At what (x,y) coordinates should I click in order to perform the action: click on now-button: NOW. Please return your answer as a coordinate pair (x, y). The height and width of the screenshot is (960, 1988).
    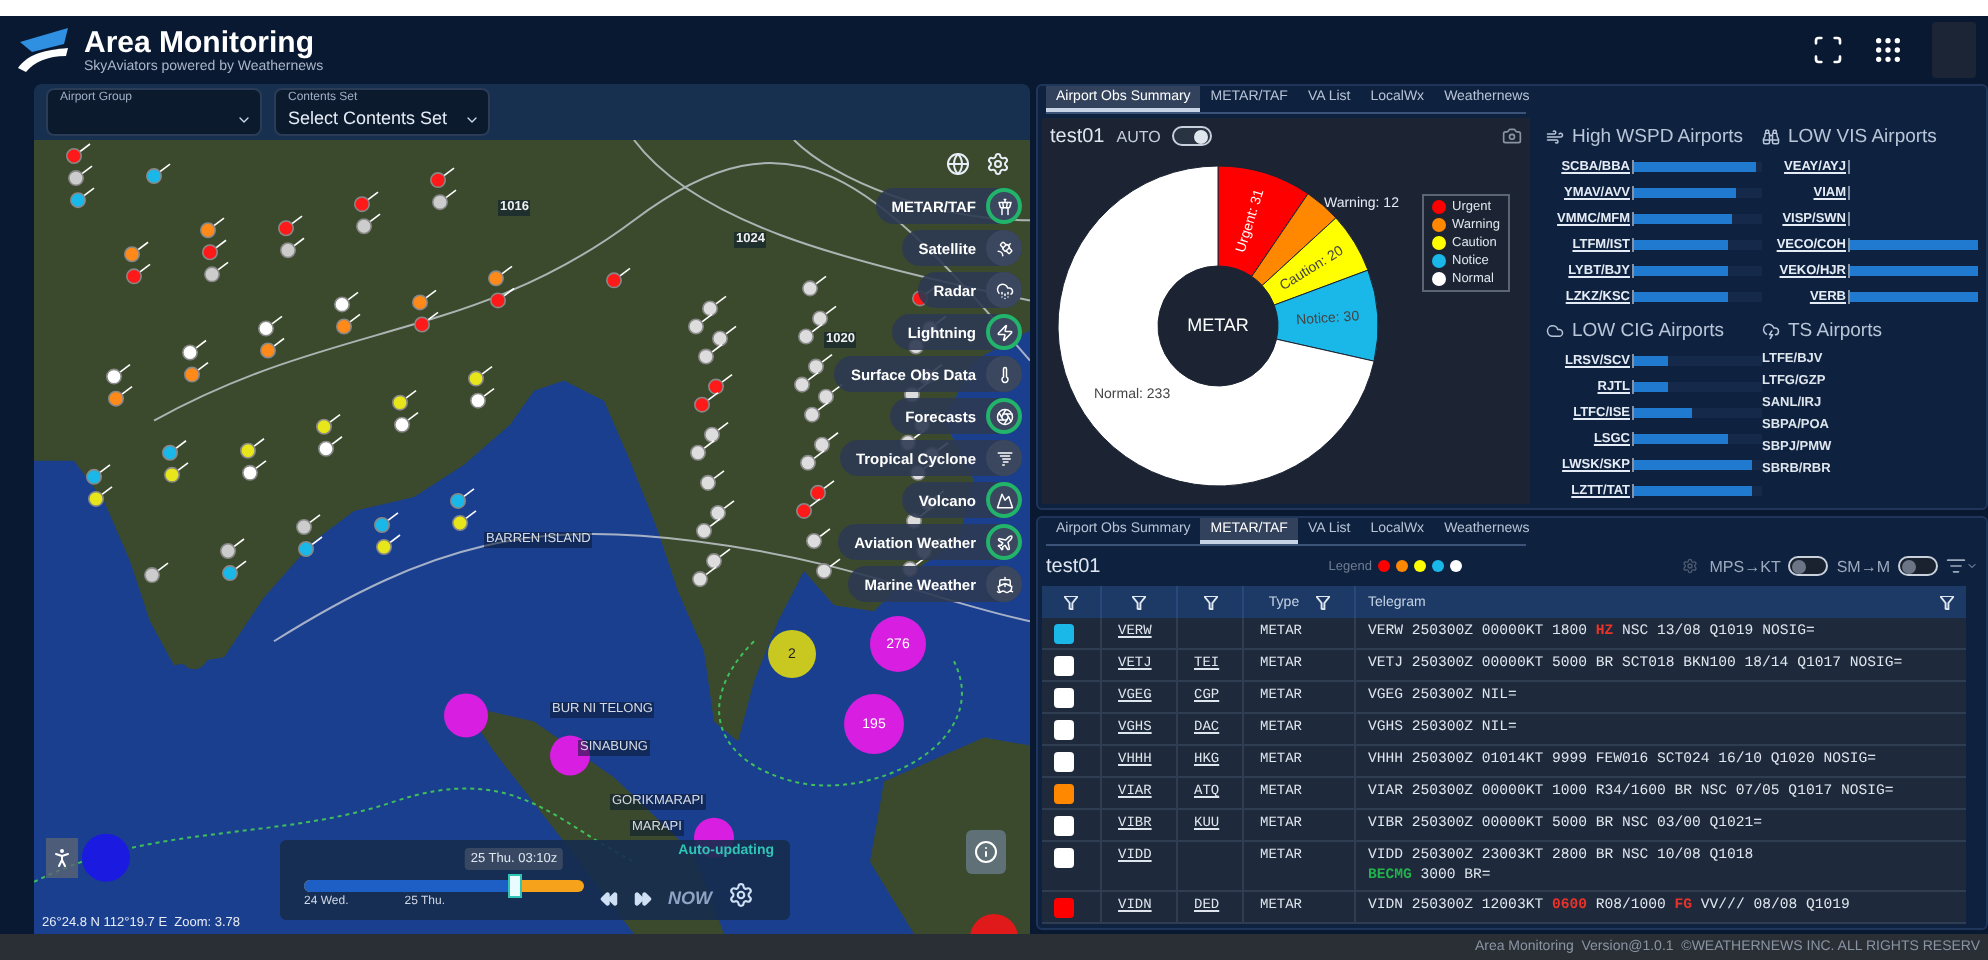
    Looking at the image, I should click on (690, 898).